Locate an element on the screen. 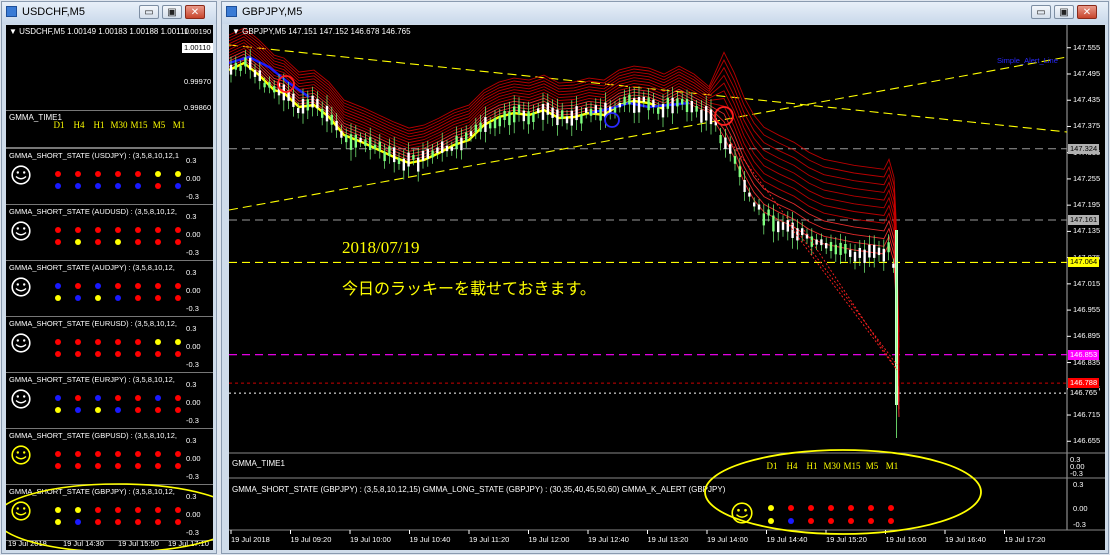 The width and height of the screenshot is (1110, 555). time-panel-title: GMMA_TIME1 is located at coordinates (258, 463).